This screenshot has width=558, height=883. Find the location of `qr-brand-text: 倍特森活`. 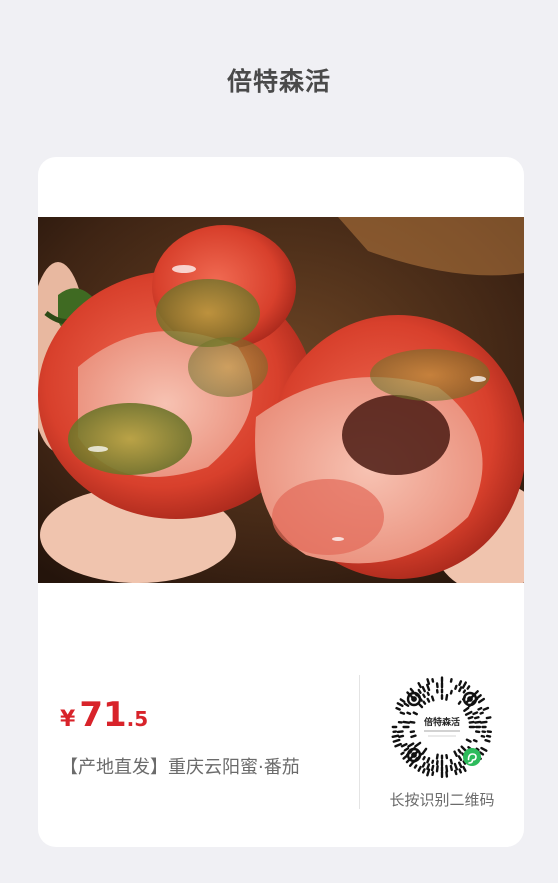

qr-brand-text: 倍特森活 is located at coordinates (442, 722).